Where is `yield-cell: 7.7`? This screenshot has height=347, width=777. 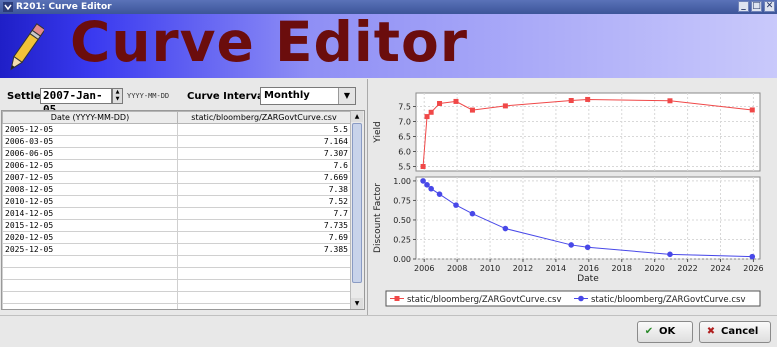 yield-cell: 7.7 is located at coordinates (264, 213).